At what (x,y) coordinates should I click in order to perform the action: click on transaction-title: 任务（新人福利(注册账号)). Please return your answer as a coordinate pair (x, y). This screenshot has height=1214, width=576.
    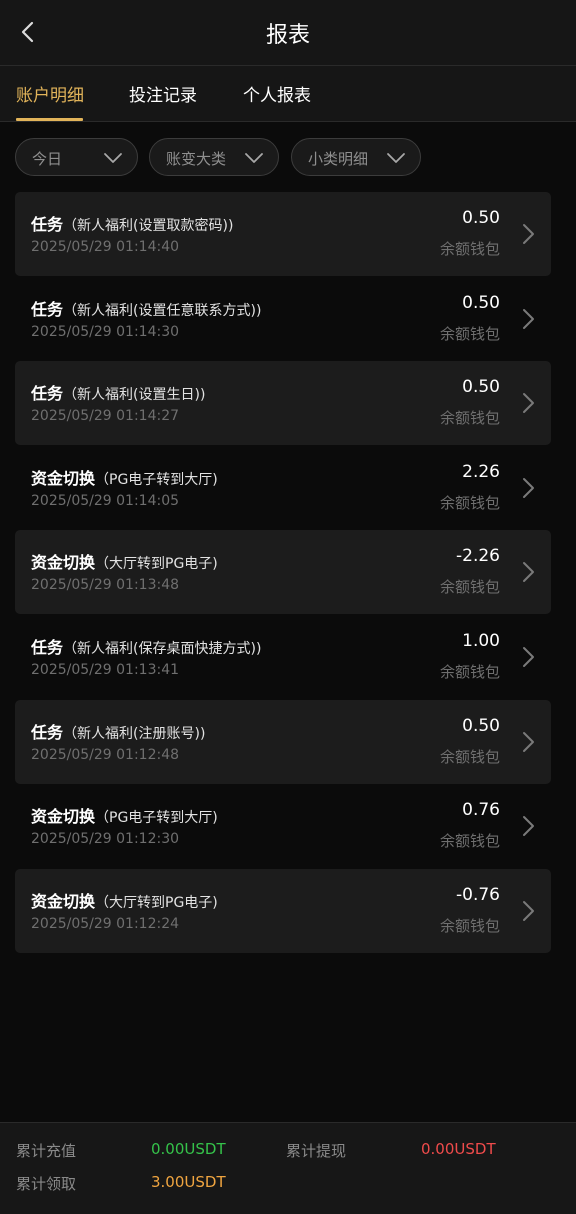
    Looking at the image, I should click on (118, 731).